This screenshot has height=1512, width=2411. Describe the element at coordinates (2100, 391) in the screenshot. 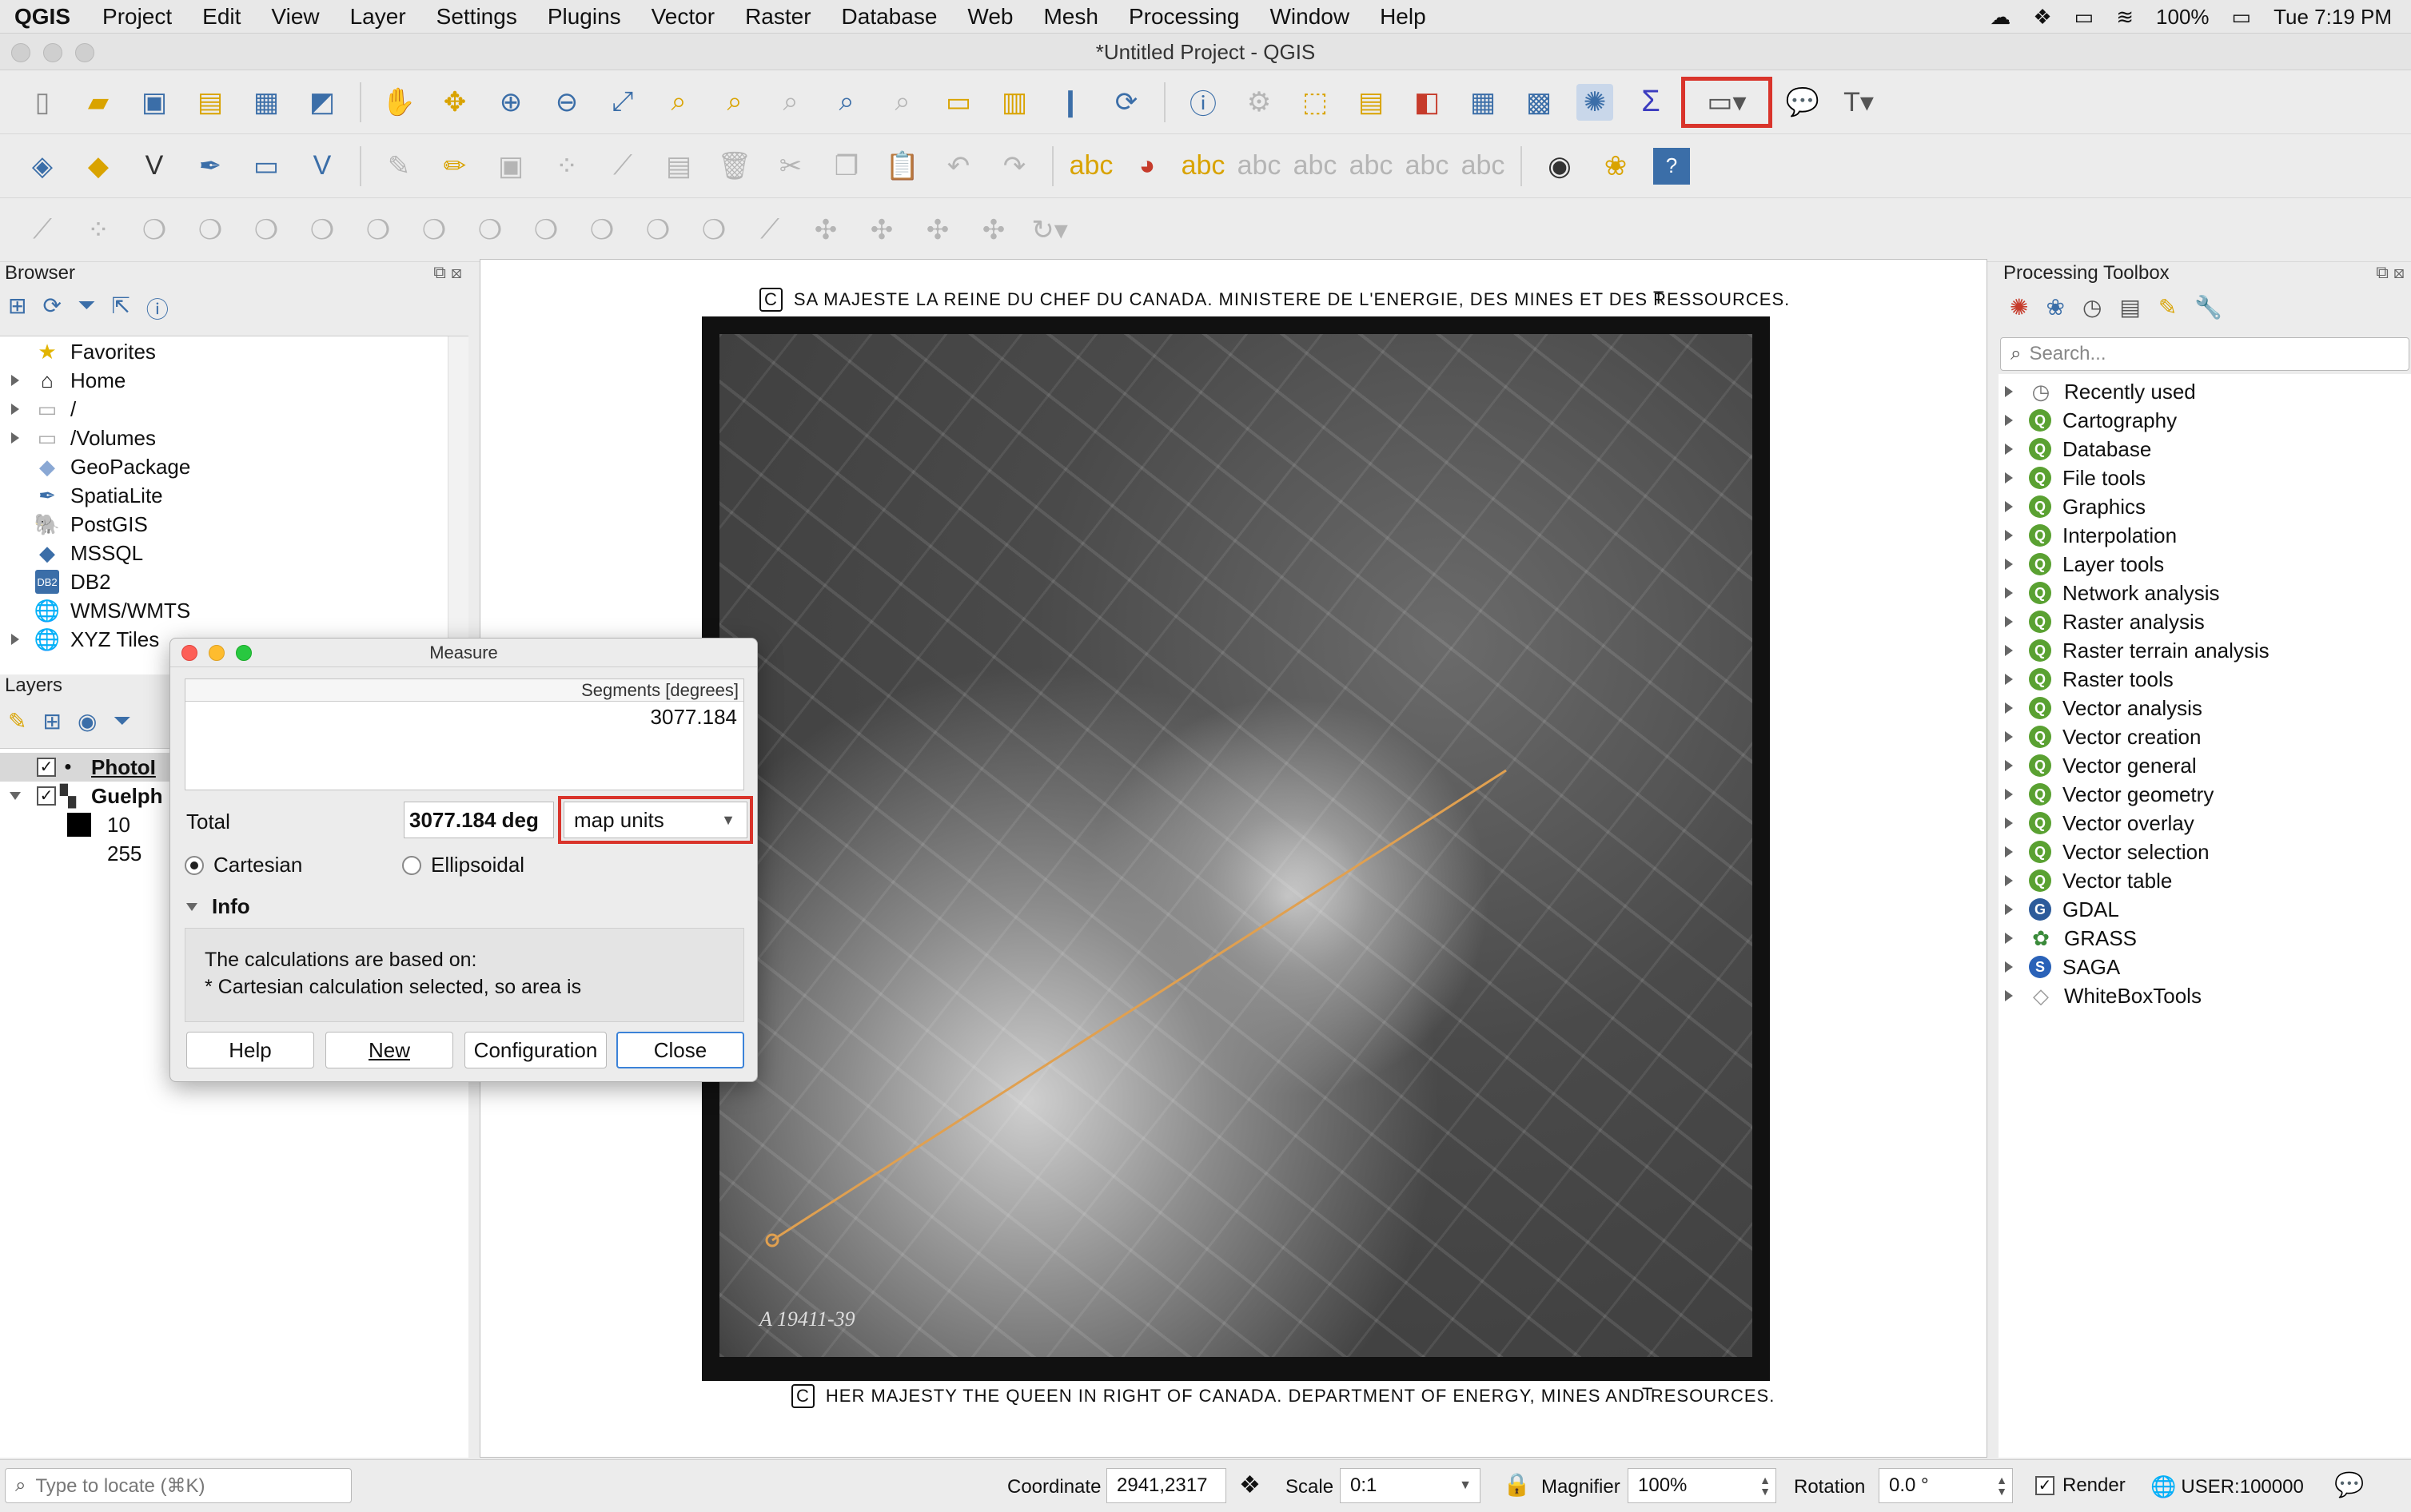

I see `toolbox-item: ◷ Recently used` at that location.